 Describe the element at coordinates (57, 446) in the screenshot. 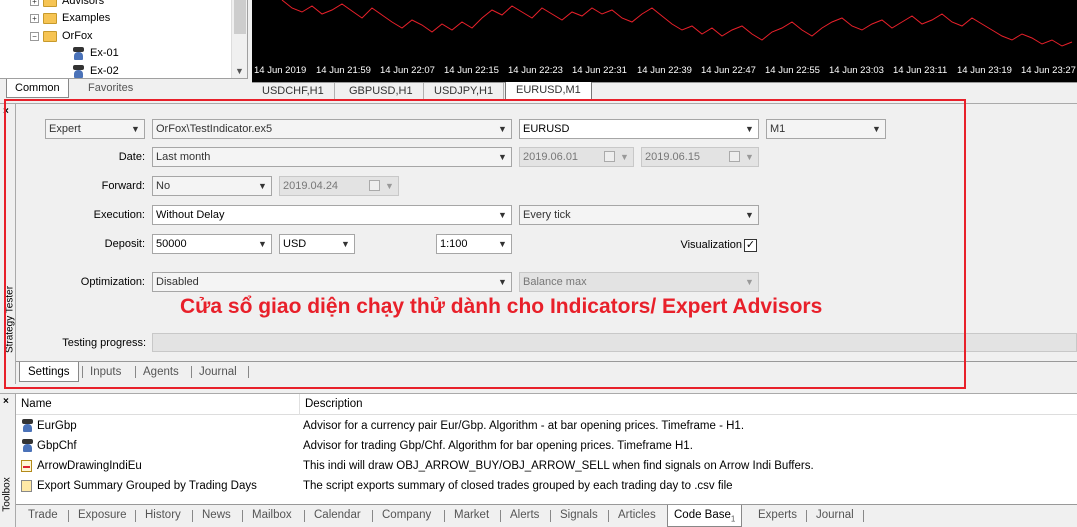

I see `row-name: GbpChf` at that location.